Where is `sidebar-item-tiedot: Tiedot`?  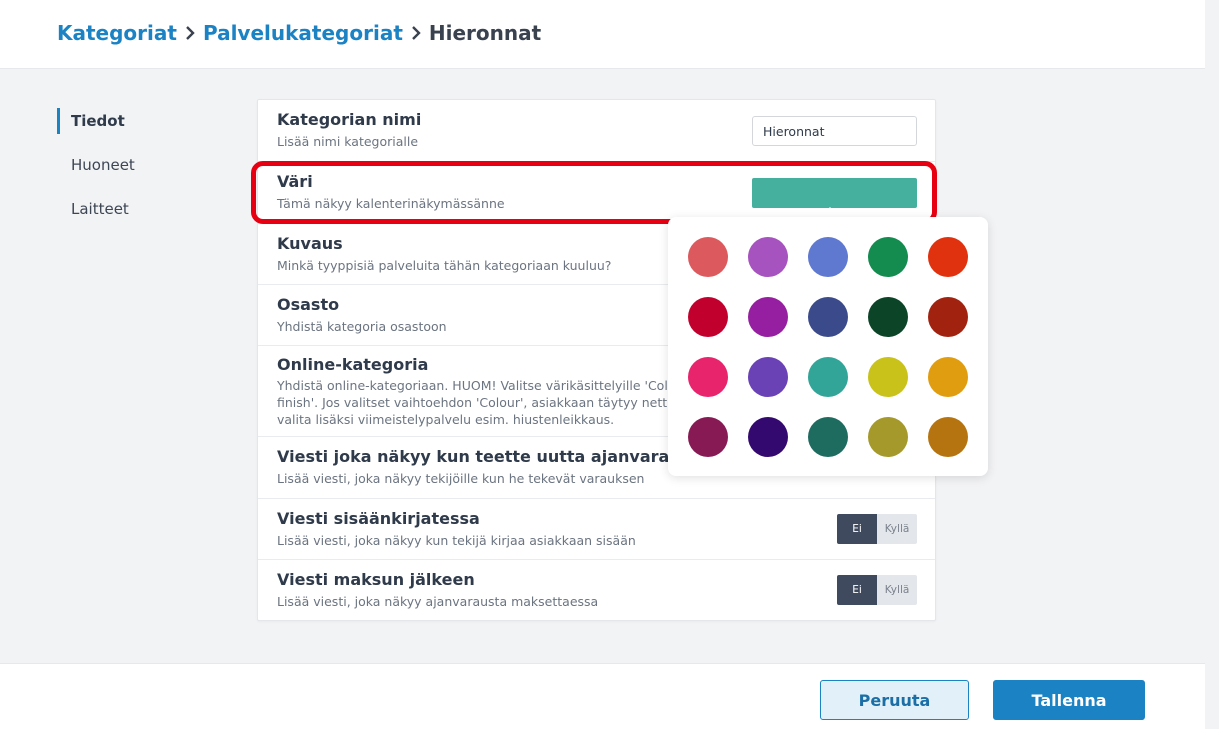 sidebar-item-tiedot: Tiedot is located at coordinates (147, 121).